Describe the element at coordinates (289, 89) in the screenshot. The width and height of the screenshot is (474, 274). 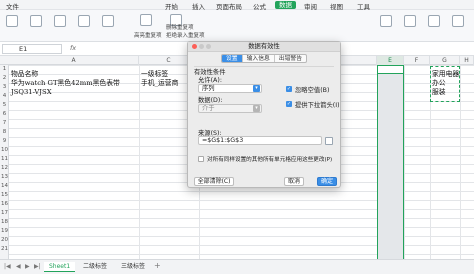
I see `ignore-blank-checkbox: ✓` at that location.